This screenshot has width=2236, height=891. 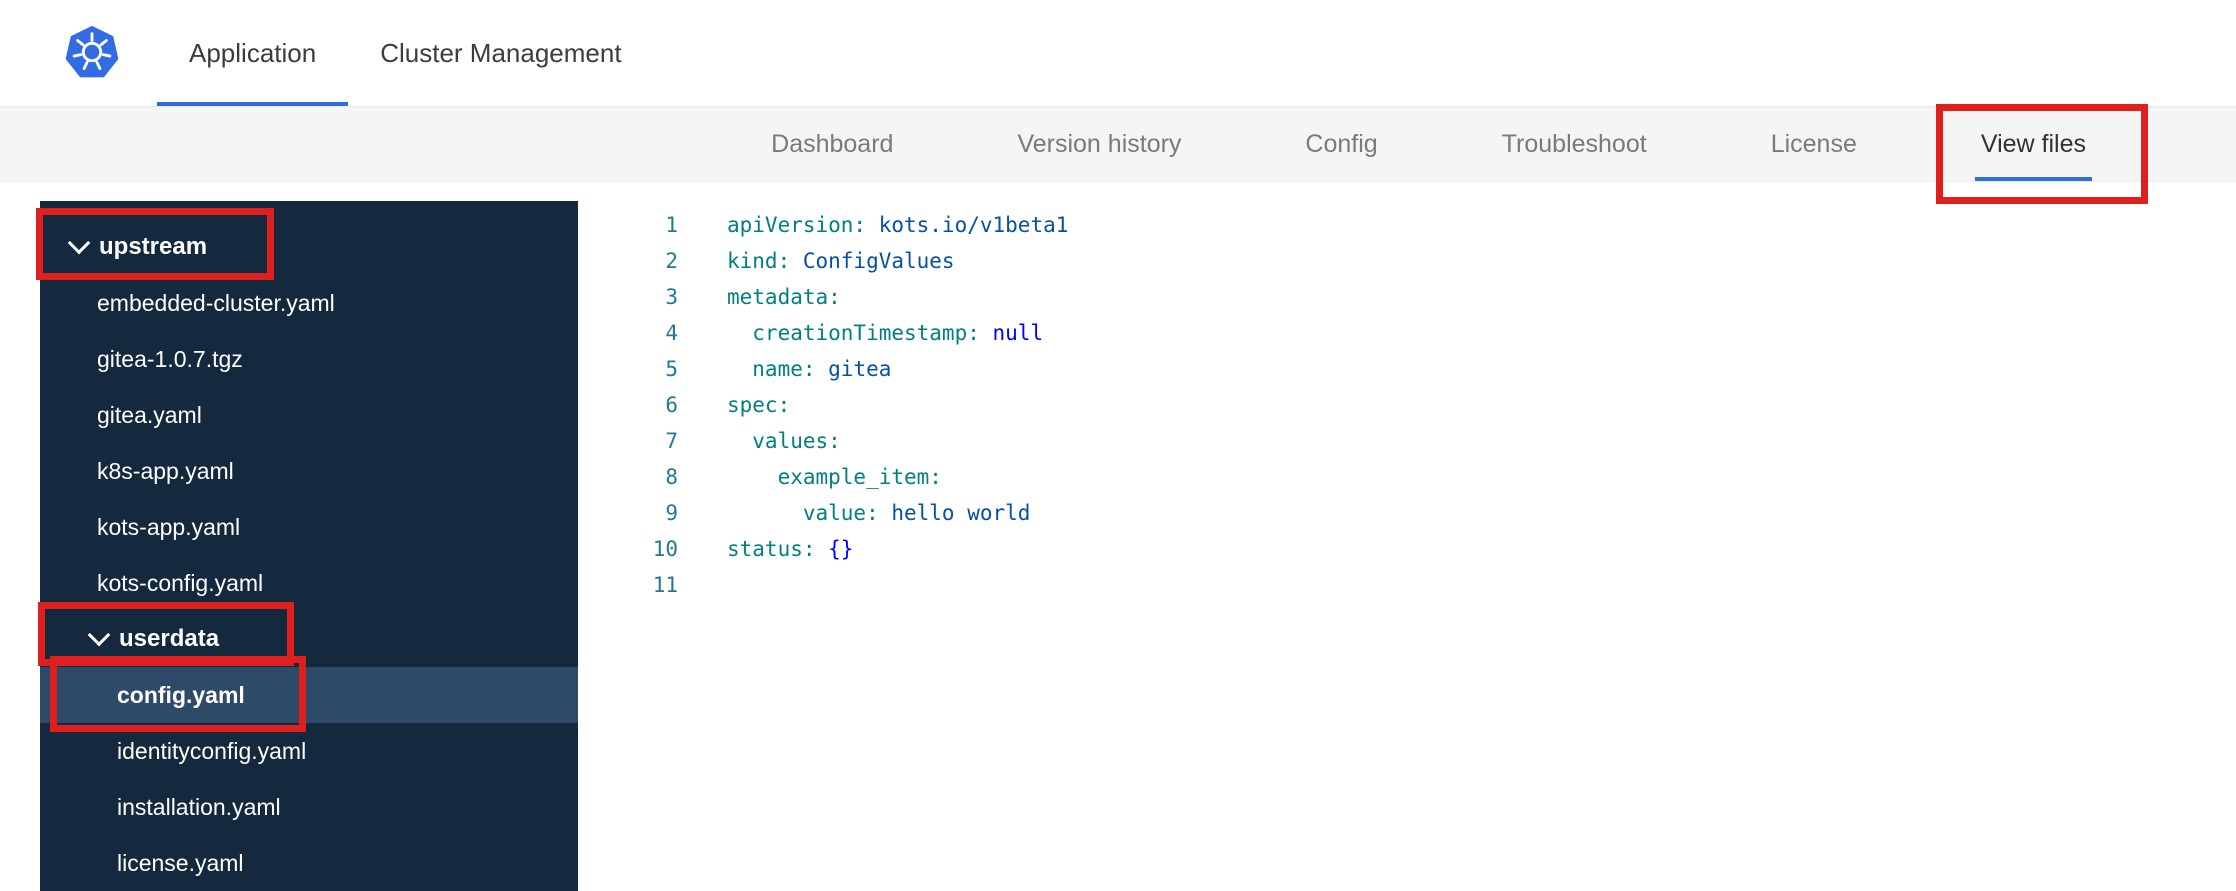 I want to click on tree-item-license-yaml: license.yaml, so click(x=309, y=863).